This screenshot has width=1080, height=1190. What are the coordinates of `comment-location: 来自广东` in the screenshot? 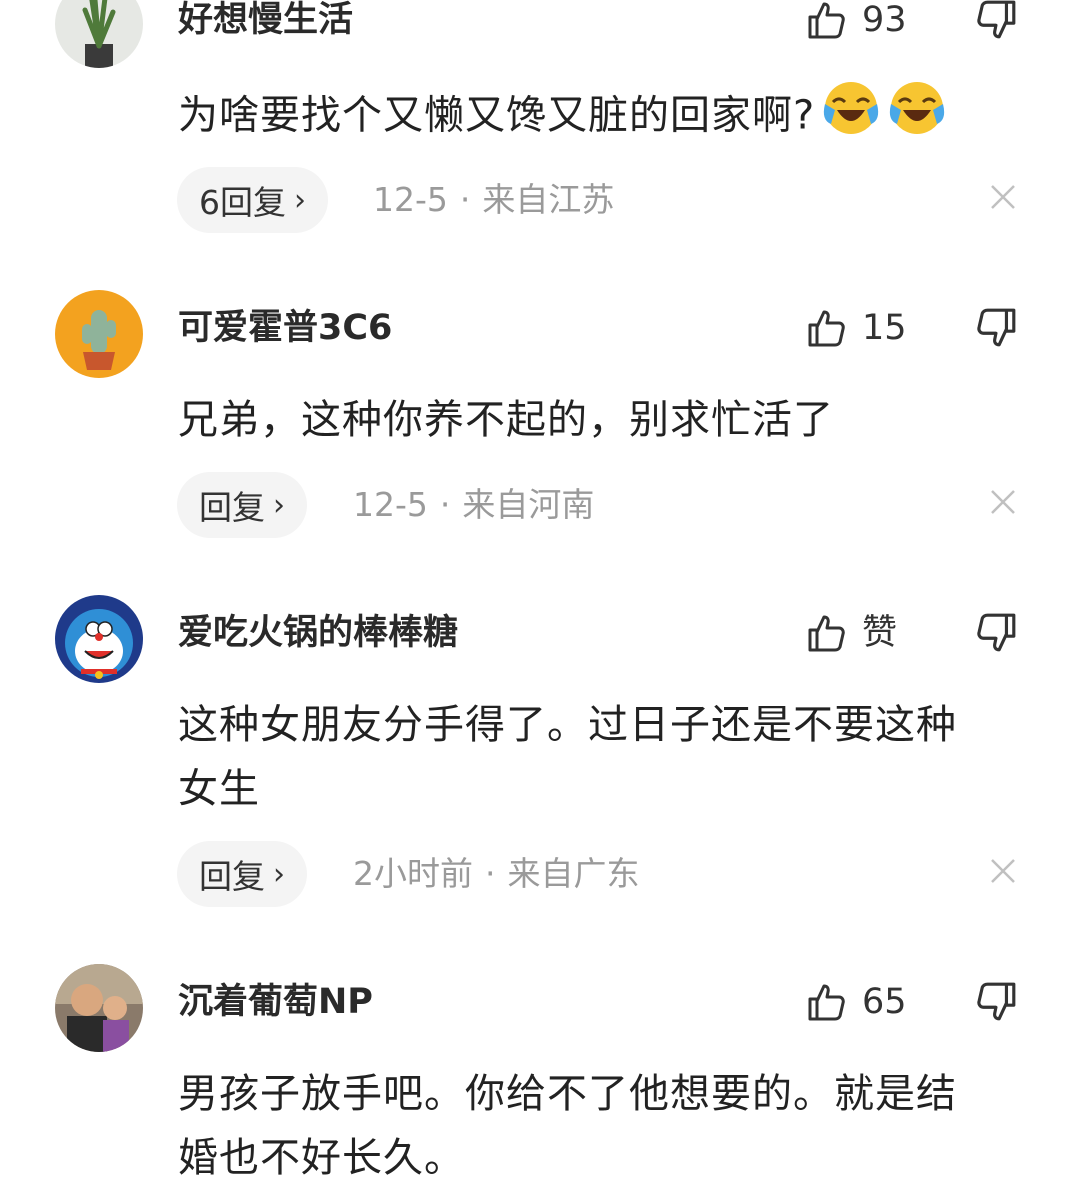 It's located at (573, 873).